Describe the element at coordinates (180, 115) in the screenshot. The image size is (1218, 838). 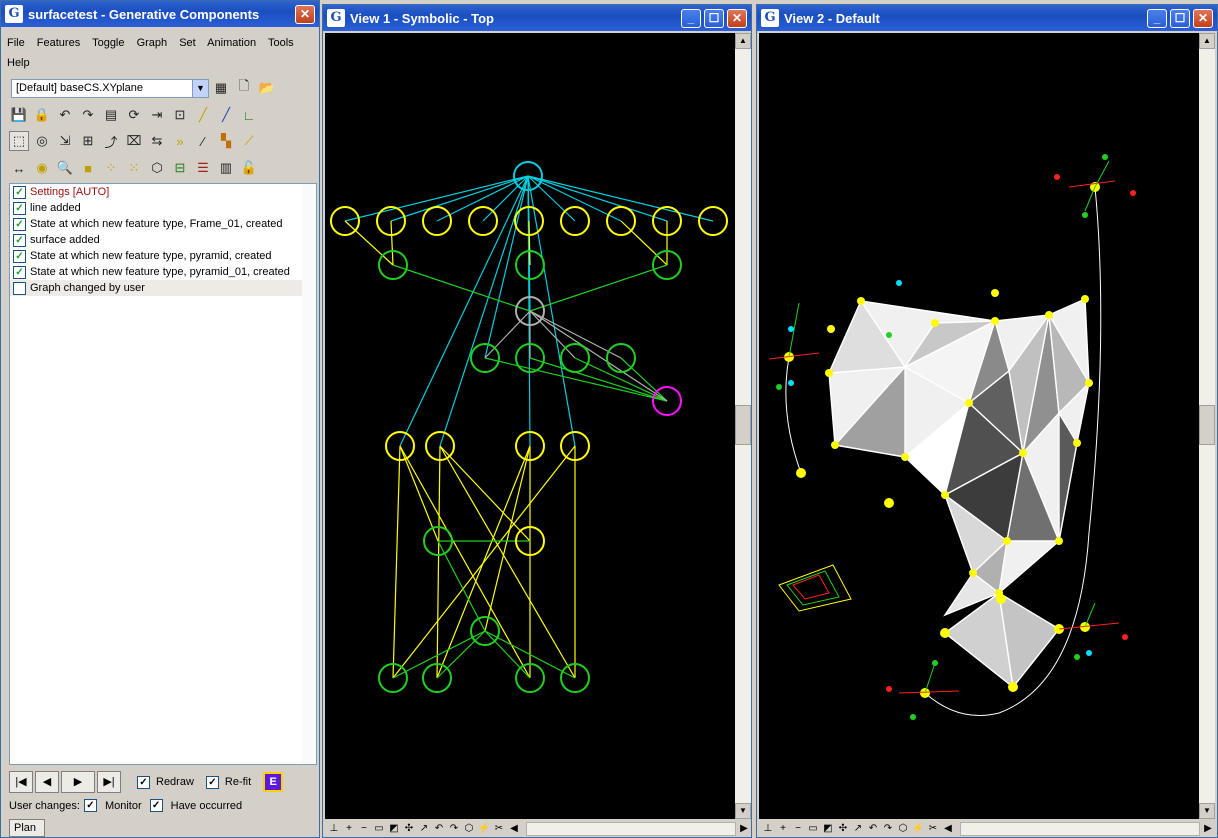
I see `node-icon: ⊡` at that location.